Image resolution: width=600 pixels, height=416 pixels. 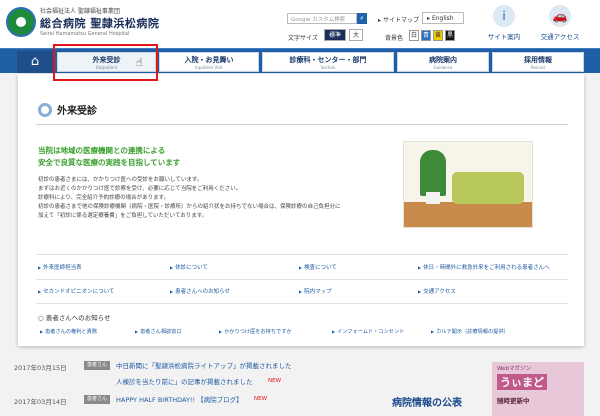 What do you see at coordinates (158, 331) in the screenshot?
I see `notice-link: 患者さん相談窓口` at bounding box center [158, 331].